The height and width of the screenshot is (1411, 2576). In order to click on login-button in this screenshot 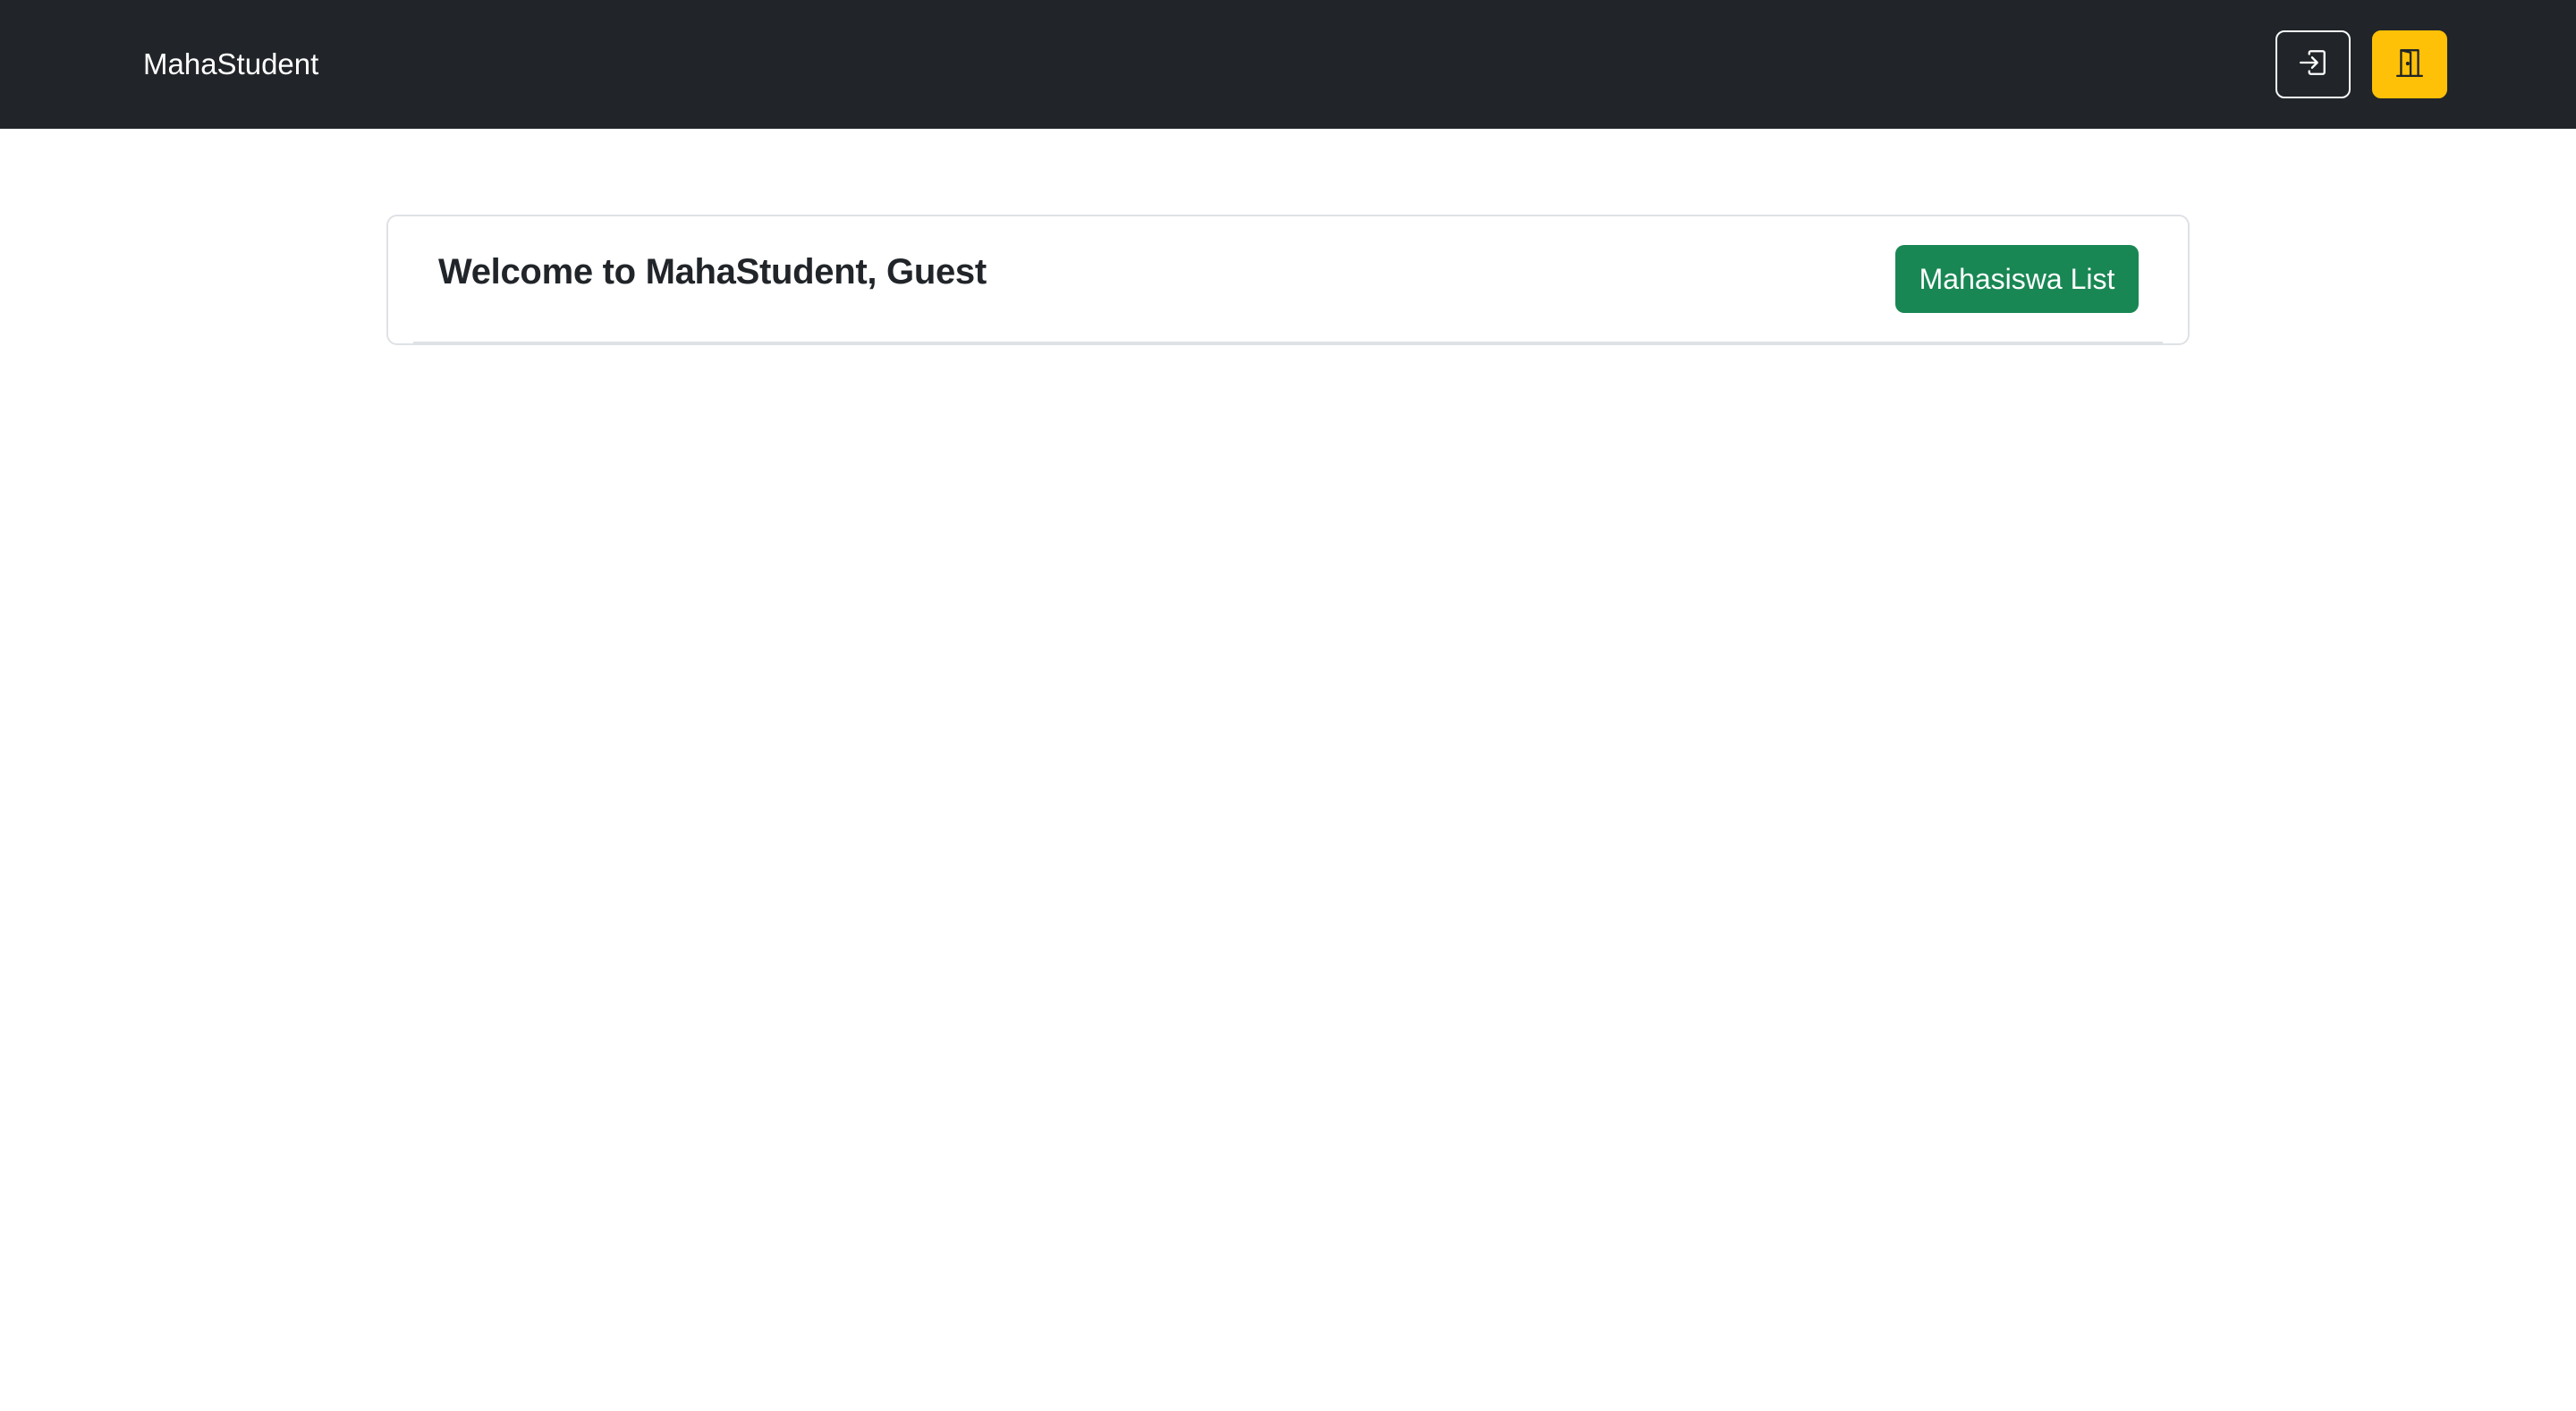, I will do `click(2313, 64)`.